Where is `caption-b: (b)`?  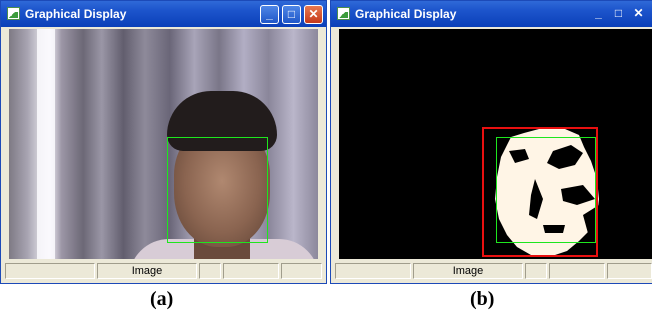
caption-b: (b) is located at coordinates (482, 299).